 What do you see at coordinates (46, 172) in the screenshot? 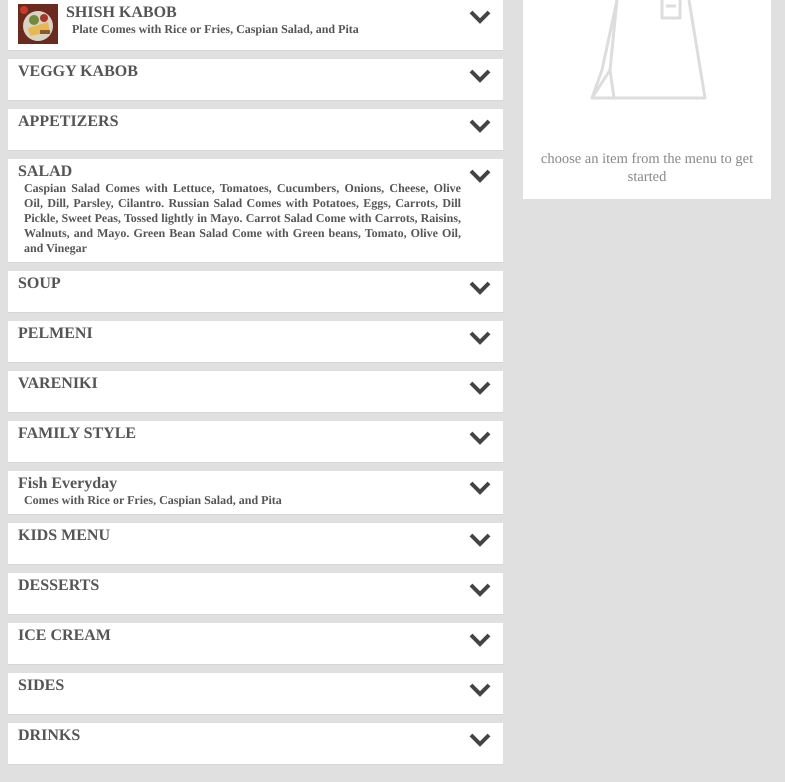
I see `category-title: SALAD` at bounding box center [46, 172].